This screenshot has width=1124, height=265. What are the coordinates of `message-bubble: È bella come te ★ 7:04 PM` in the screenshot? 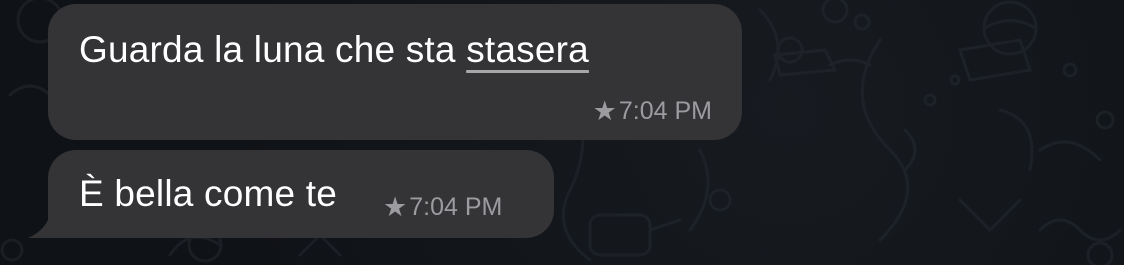 It's located at (301, 194).